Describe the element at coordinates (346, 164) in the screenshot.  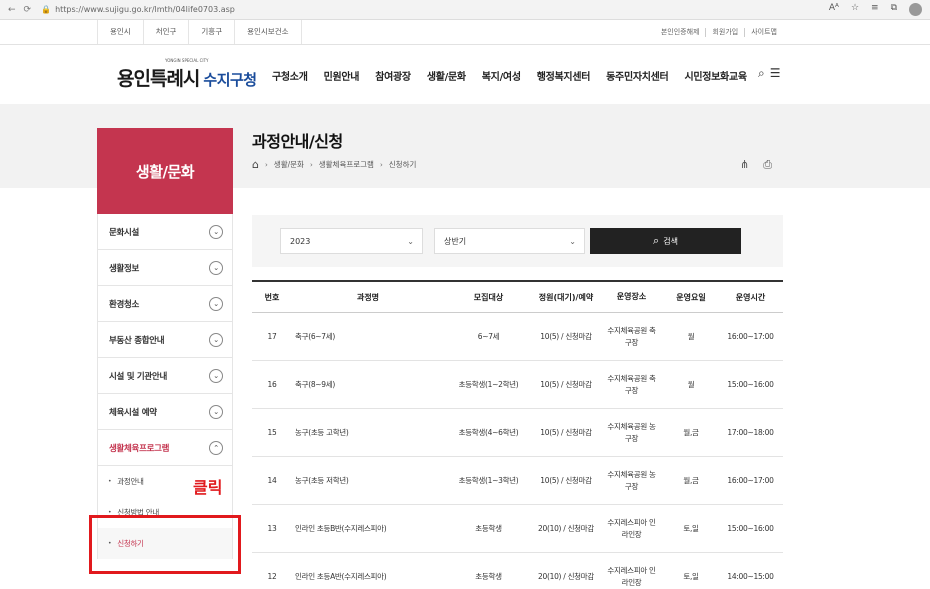
I see `breadcrumb-item: 생활체육프로그램` at that location.